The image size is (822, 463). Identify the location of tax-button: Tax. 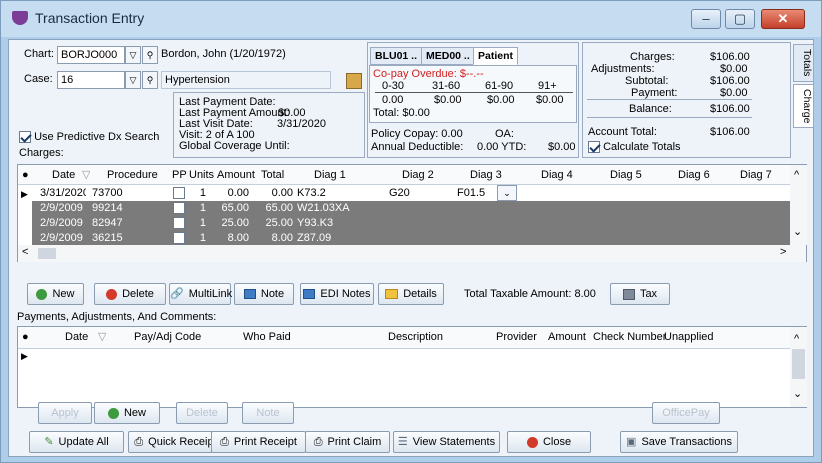
(640, 294).